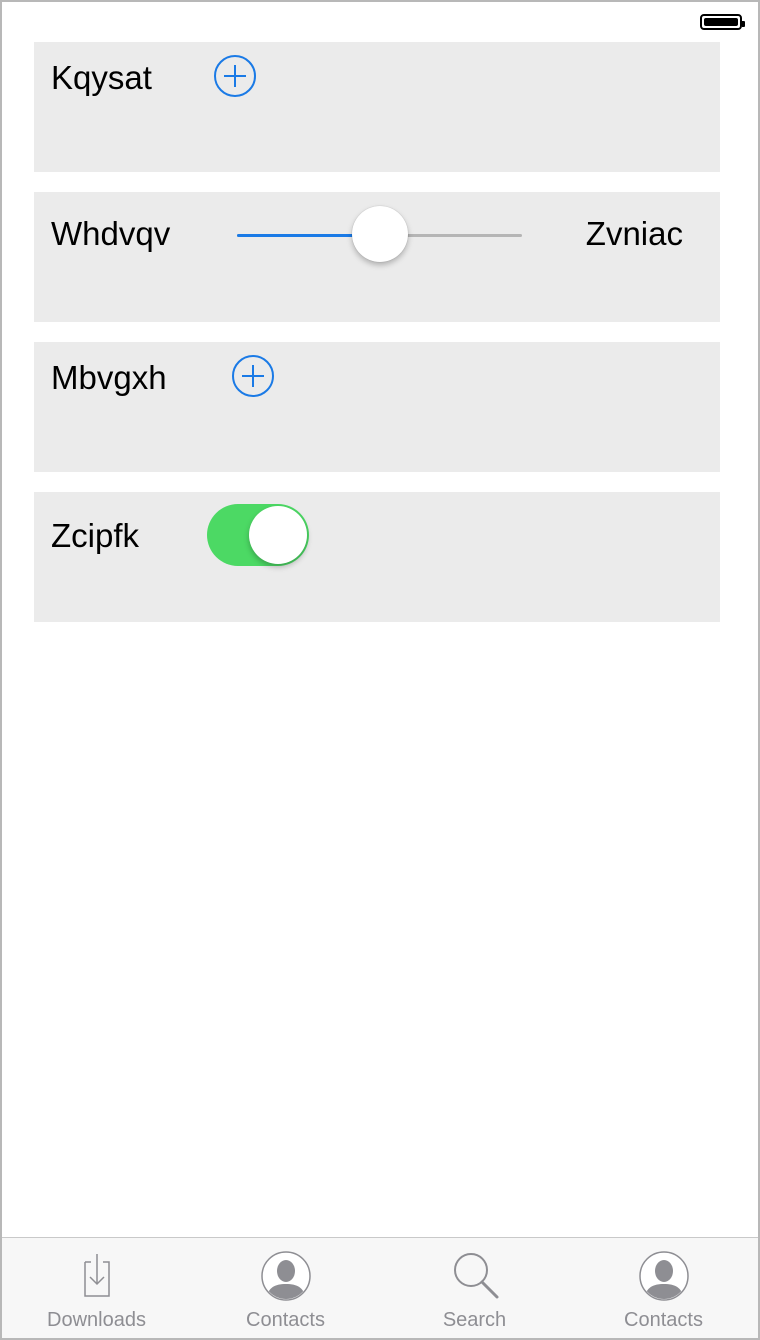 The image size is (760, 1340). Describe the element at coordinates (278, 535) in the screenshot. I see `toggle-knob` at that location.